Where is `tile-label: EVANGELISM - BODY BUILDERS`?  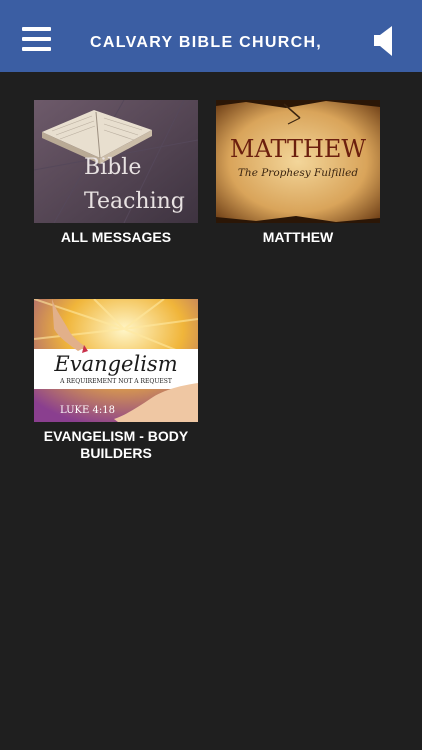 tile-label: EVANGELISM - BODY BUILDERS is located at coordinates (116, 444).